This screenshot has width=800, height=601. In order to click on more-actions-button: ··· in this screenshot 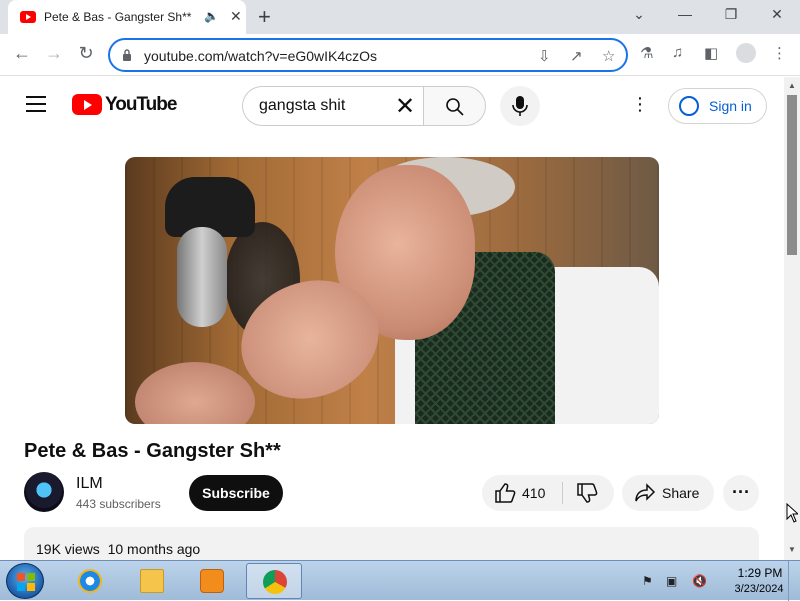, I will do `click(741, 493)`.